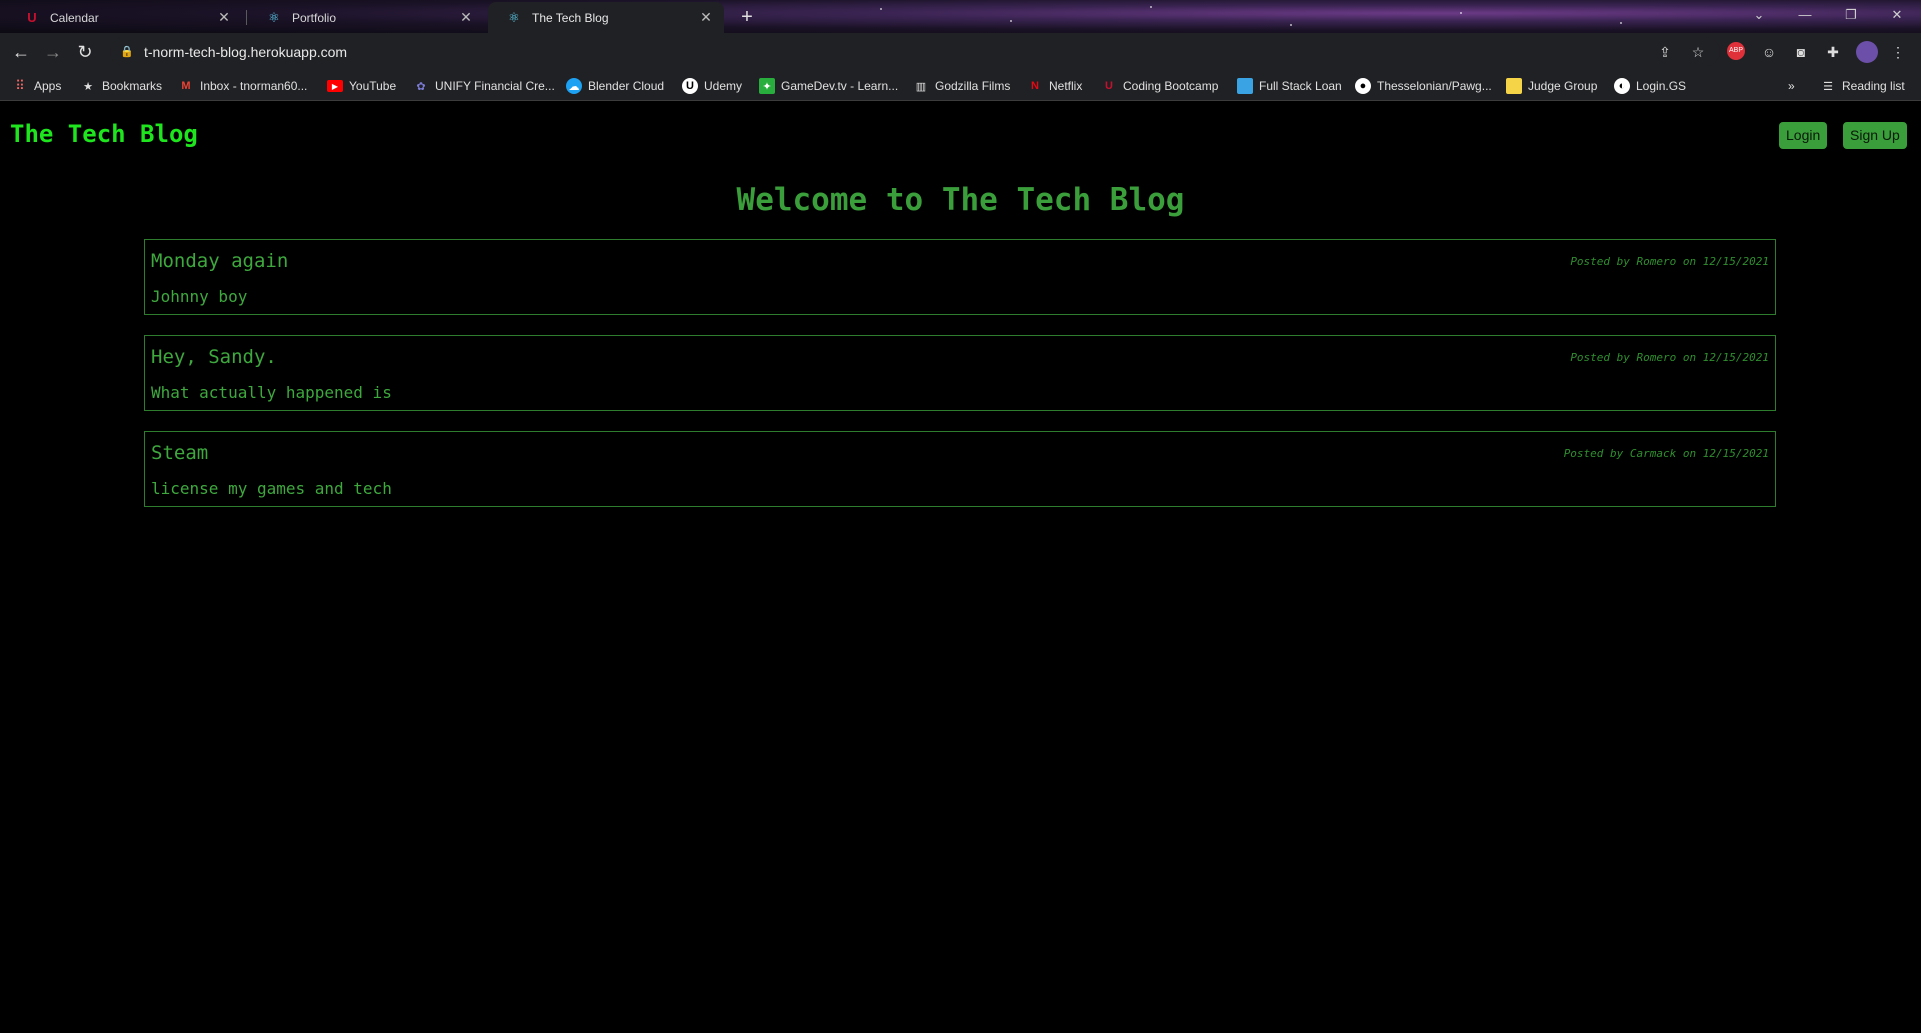 This screenshot has height=1033, width=1921. I want to click on bookmark-coding-bootcamp: U Coding Bootcamp, so click(1159, 86).